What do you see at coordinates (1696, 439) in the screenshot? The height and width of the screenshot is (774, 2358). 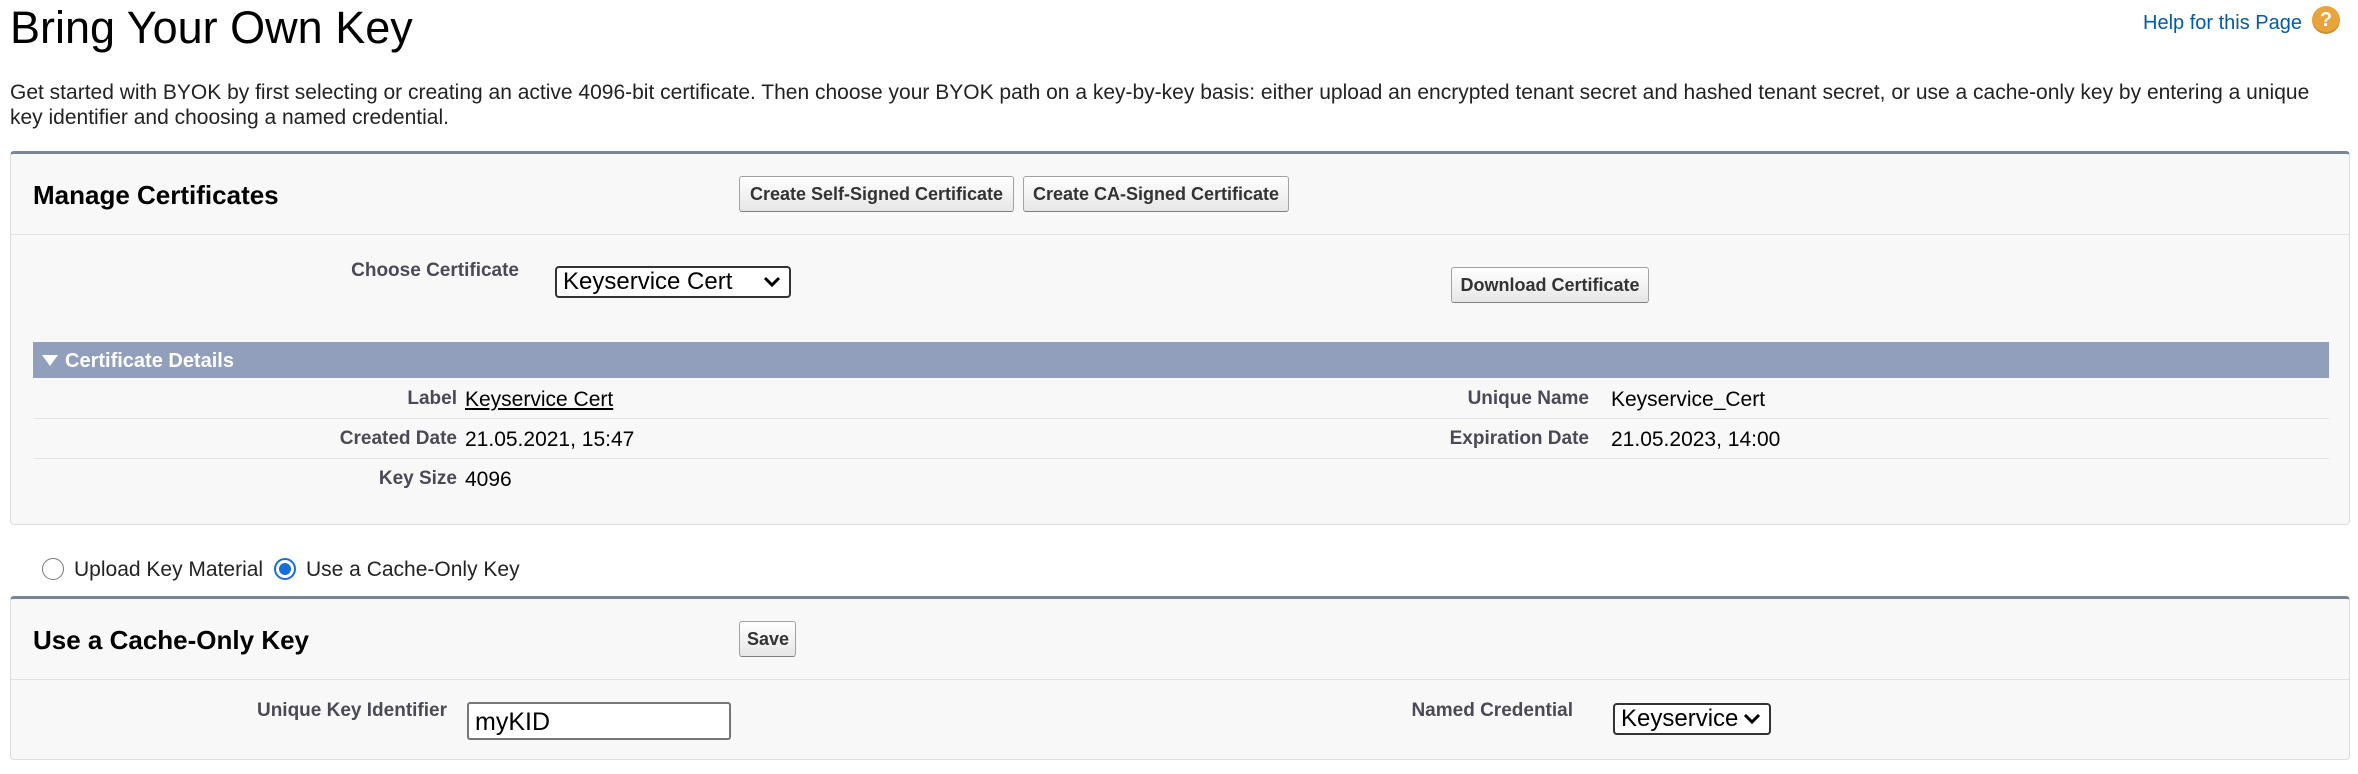 I see `expiration-date-value: 21.05.2023, 14:00` at bounding box center [1696, 439].